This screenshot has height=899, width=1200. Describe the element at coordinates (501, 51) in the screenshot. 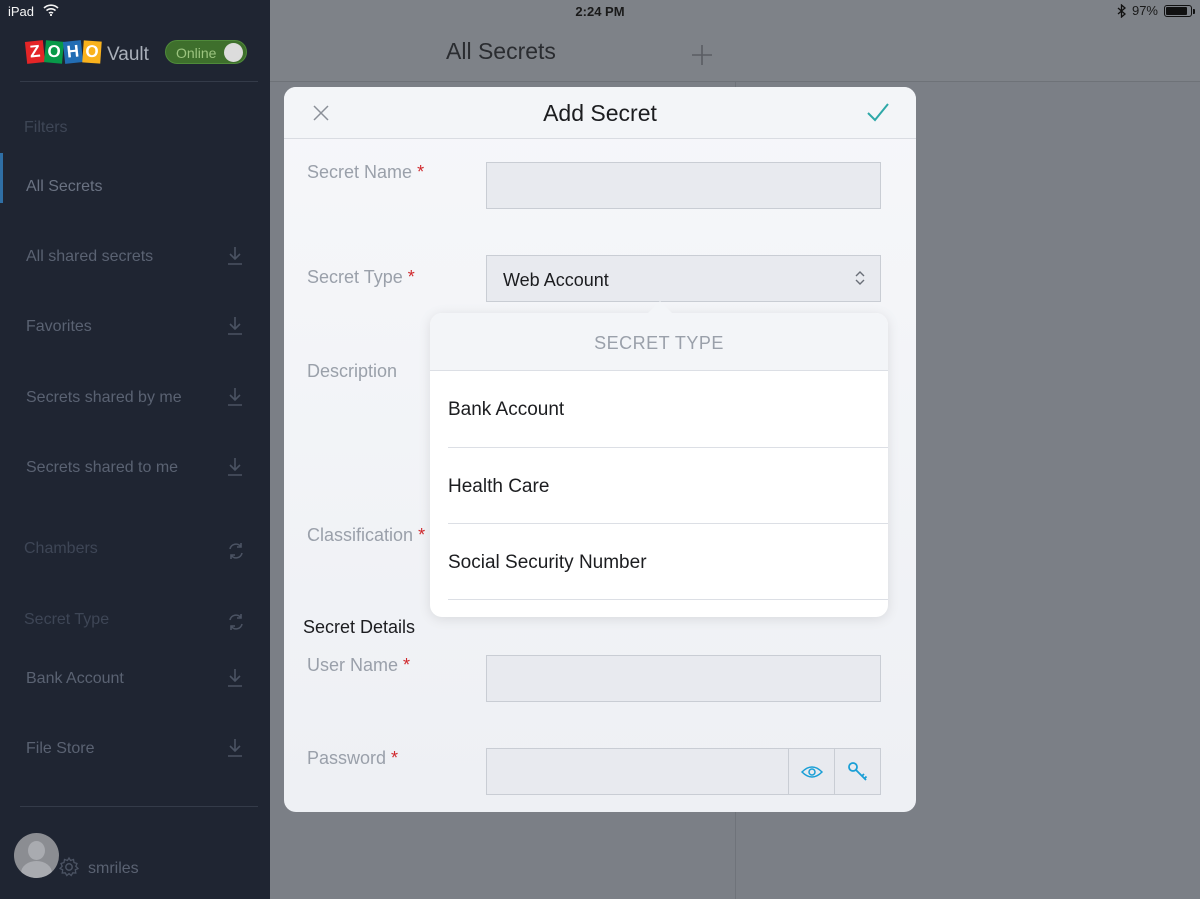

I see `page-title: All Secrets` at that location.